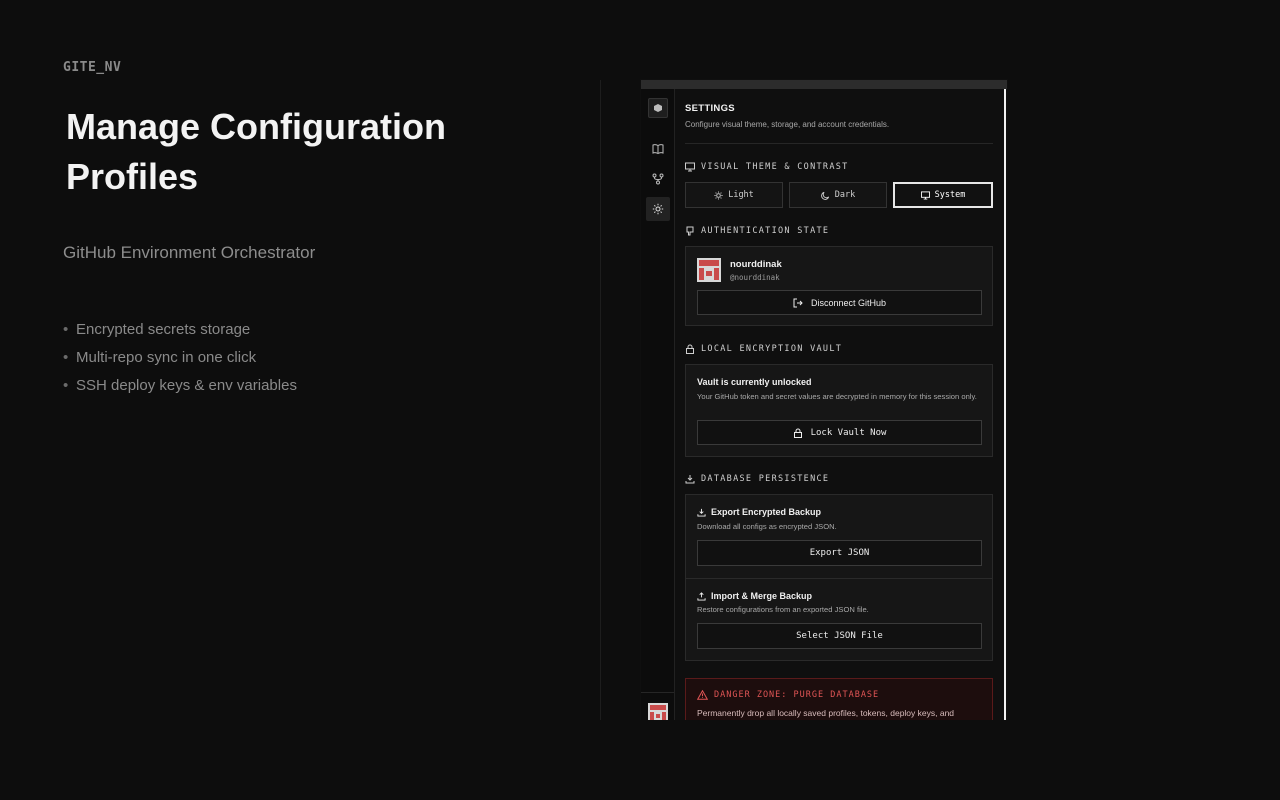 Image resolution: width=1280 pixels, height=800 pixels. I want to click on sidebar-item-branches, so click(658, 179).